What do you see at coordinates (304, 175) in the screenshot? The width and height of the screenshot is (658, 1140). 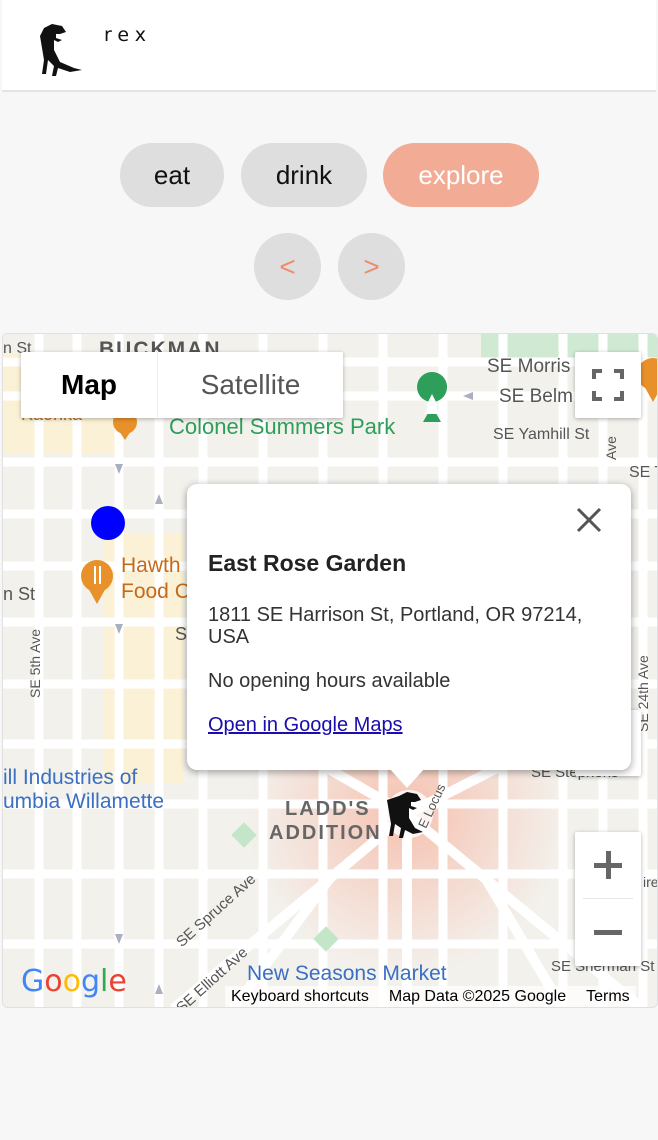 I see `drink-button: drink` at bounding box center [304, 175].